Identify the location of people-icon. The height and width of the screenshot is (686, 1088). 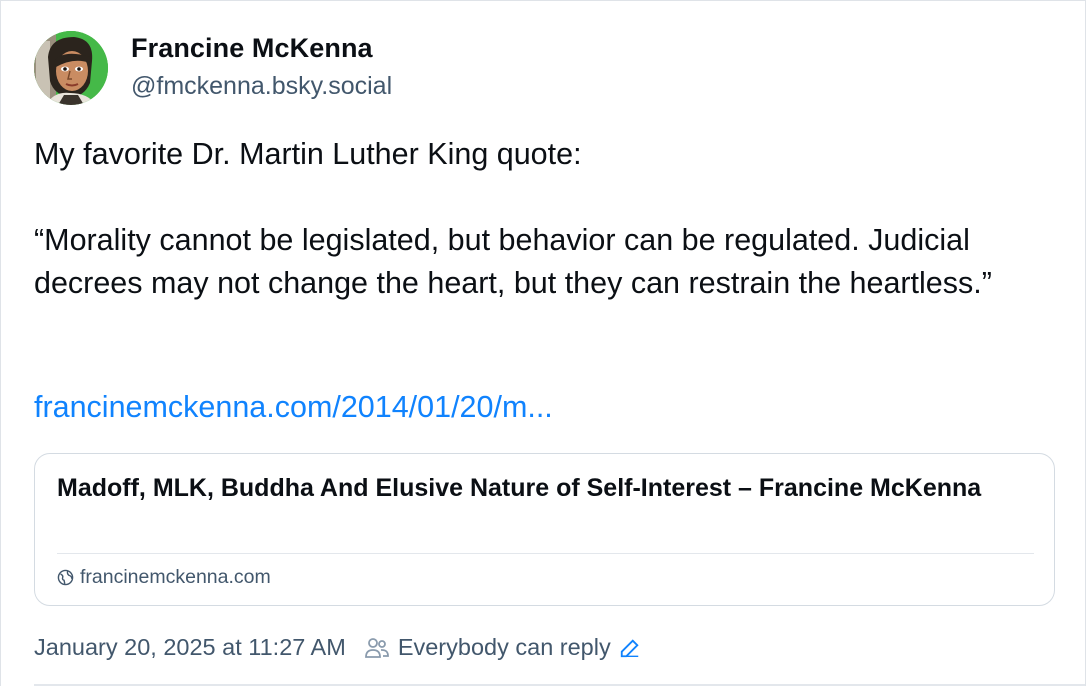
(377, 648).